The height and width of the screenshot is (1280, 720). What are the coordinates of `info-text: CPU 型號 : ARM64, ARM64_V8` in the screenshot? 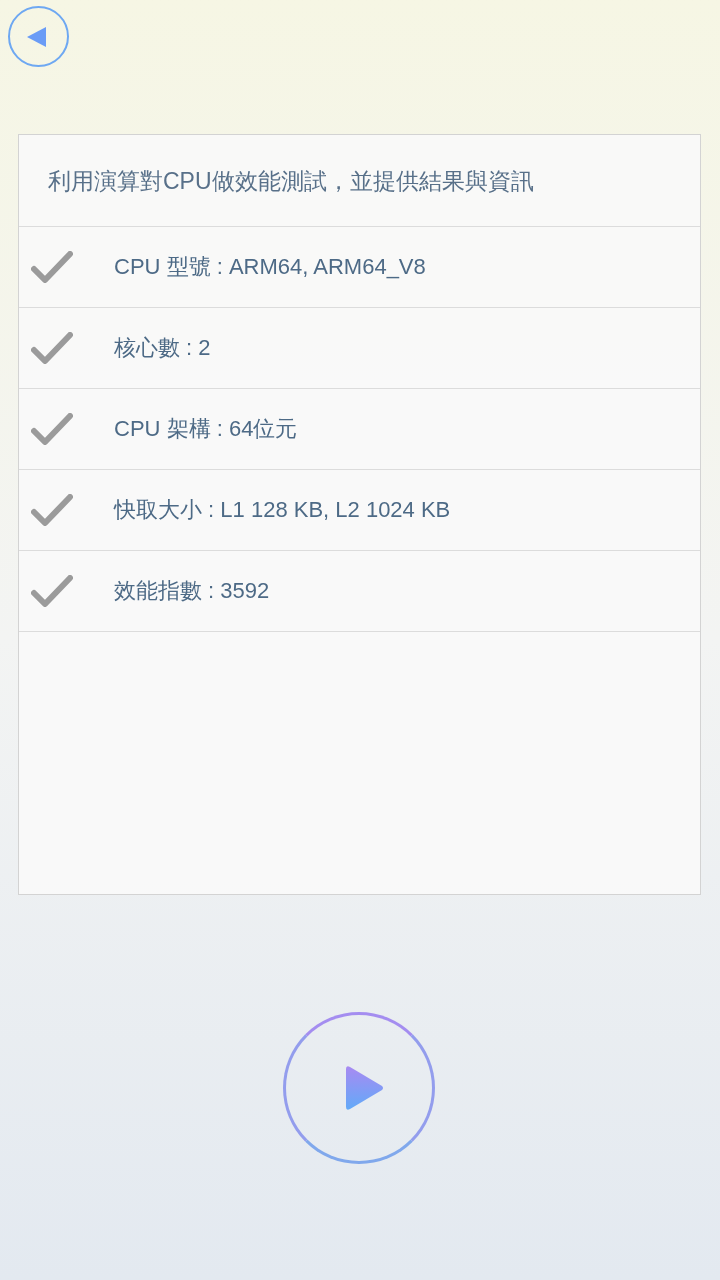 It's located at (270, 267).